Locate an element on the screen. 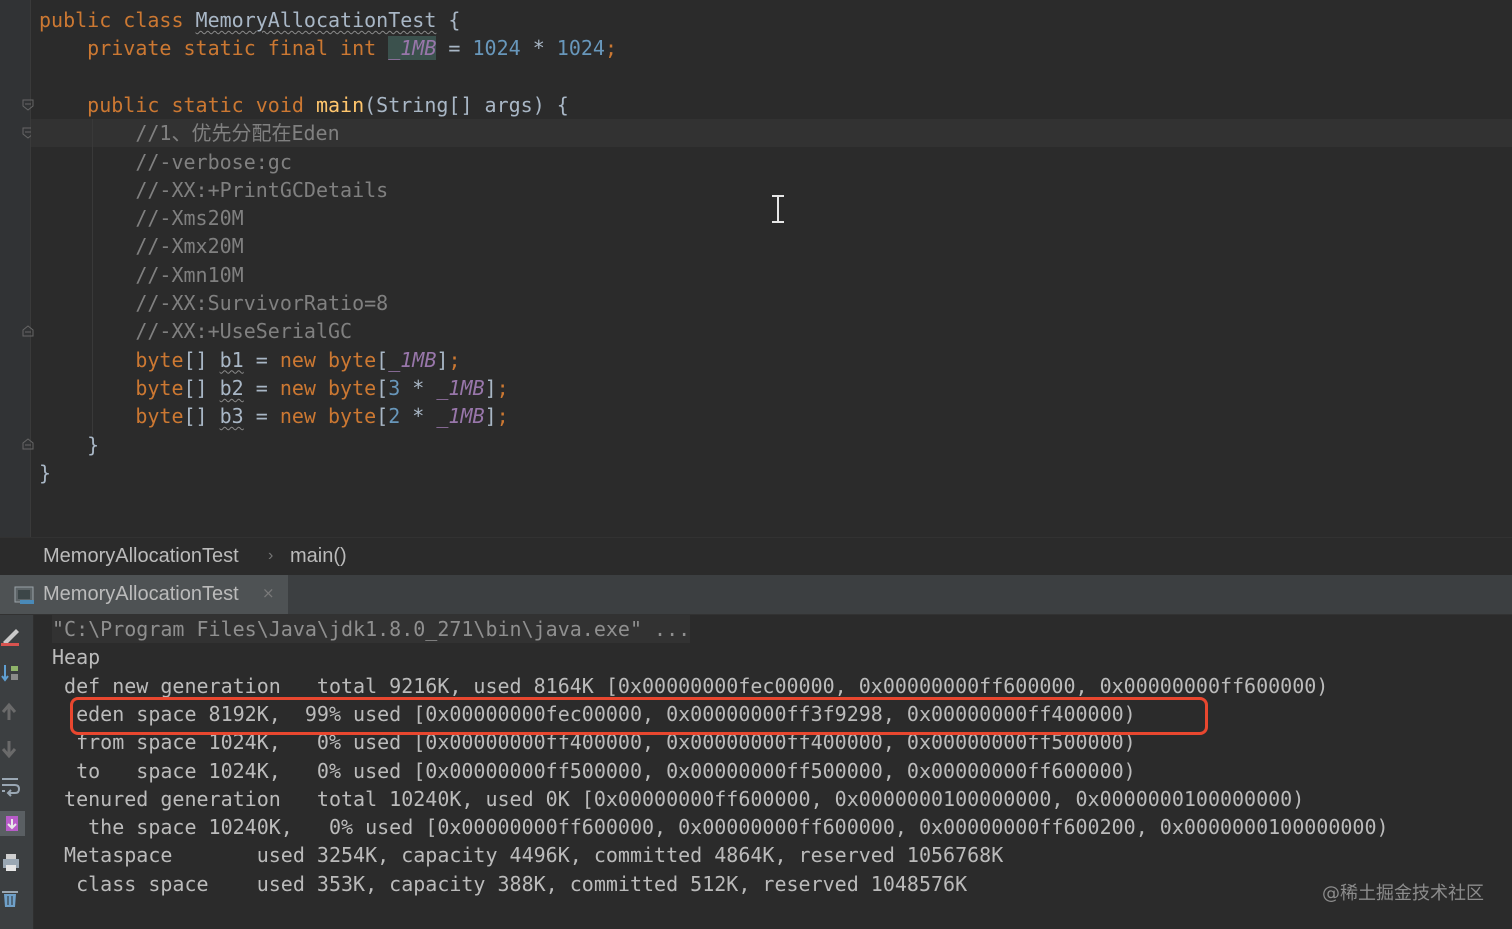 The width and height of the screenshot is (1512, 929). code-token: main is located at coordinates (340, 104).